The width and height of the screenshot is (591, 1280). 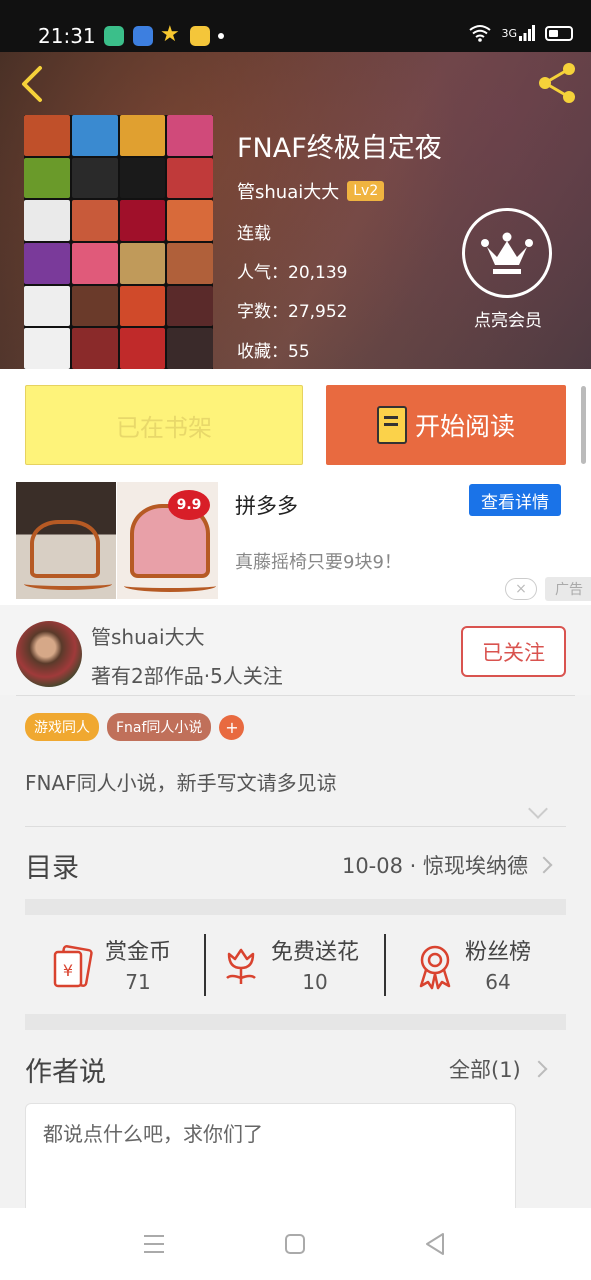 What do you see at coordinates (515, 500) in the screenshot?
I see `ad-view-details-button: 查看详情` at bounding box center [515, 500].